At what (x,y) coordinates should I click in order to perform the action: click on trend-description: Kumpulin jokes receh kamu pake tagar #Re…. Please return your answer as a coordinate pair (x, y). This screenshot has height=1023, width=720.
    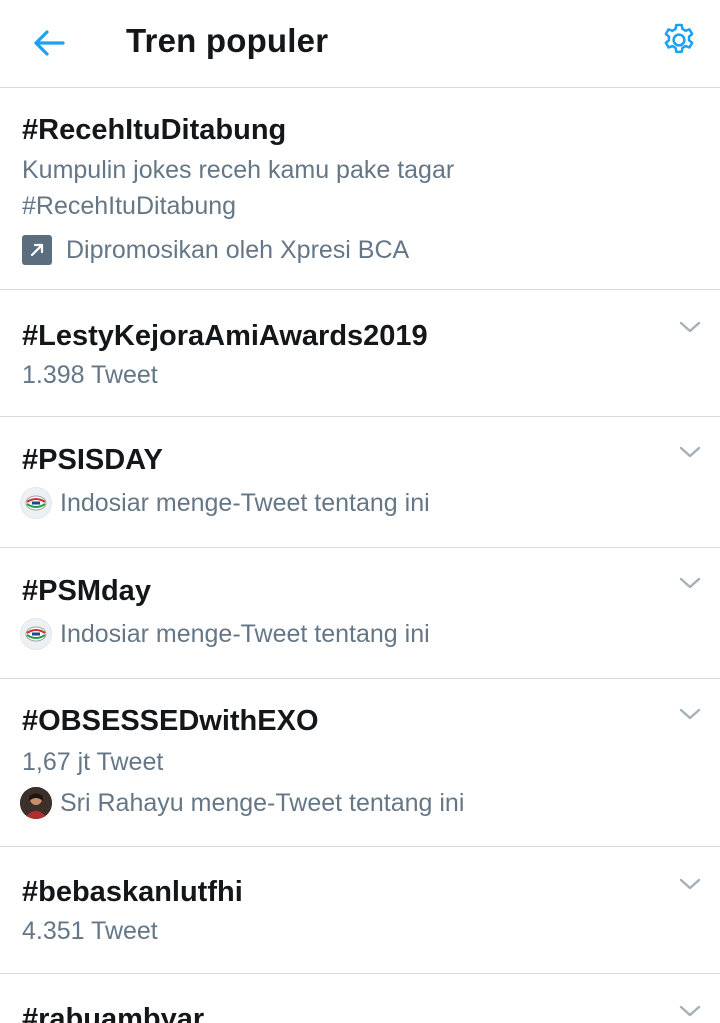
    Looking at the image, I should click on (238, 188).